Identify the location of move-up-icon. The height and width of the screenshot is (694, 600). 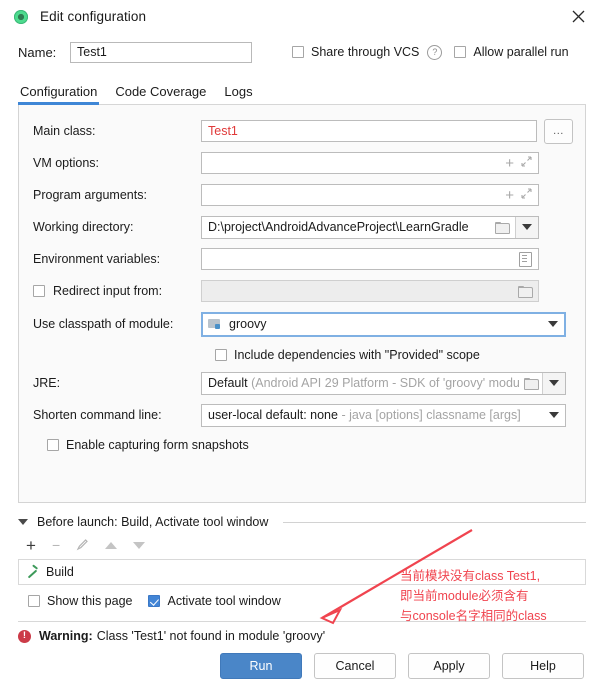
(111, 545).